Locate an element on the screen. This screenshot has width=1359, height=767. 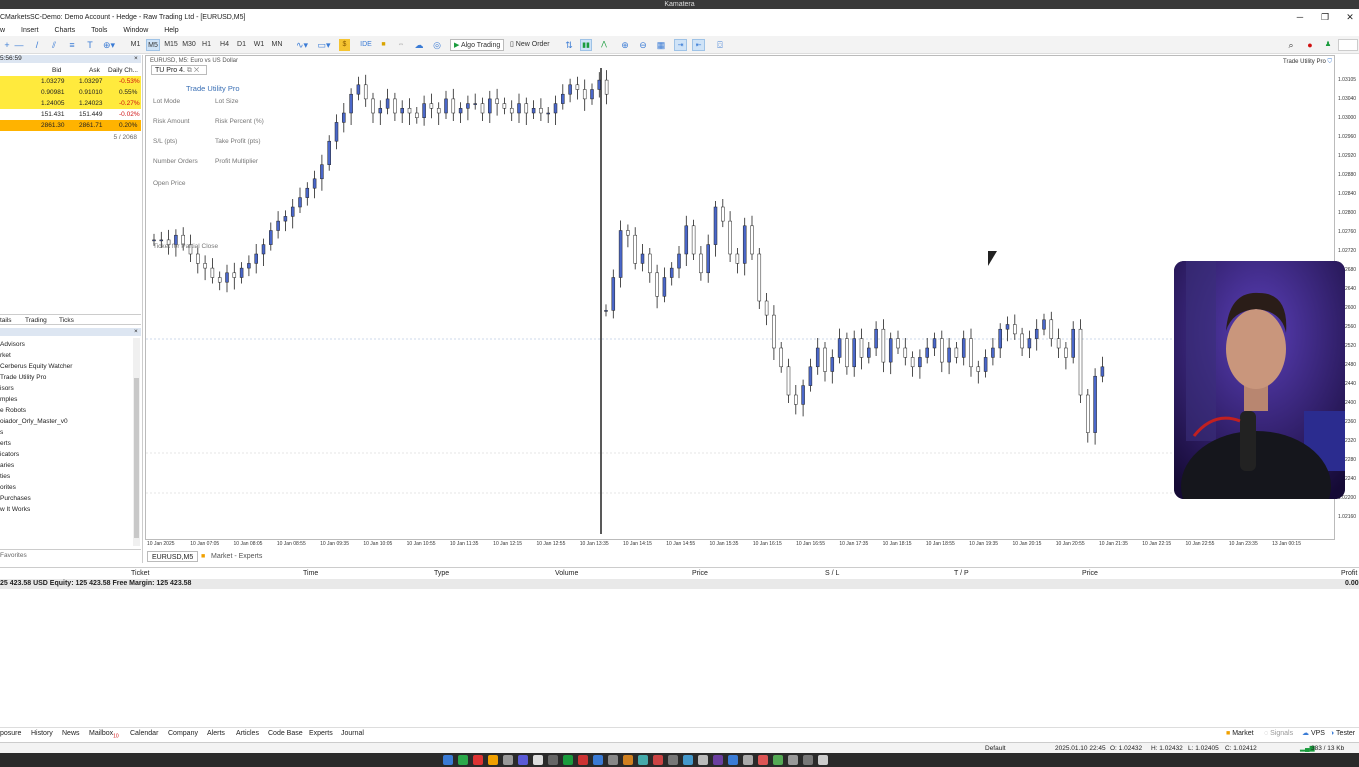
account-icon: ♟ is located at coordinates (1328, 45).